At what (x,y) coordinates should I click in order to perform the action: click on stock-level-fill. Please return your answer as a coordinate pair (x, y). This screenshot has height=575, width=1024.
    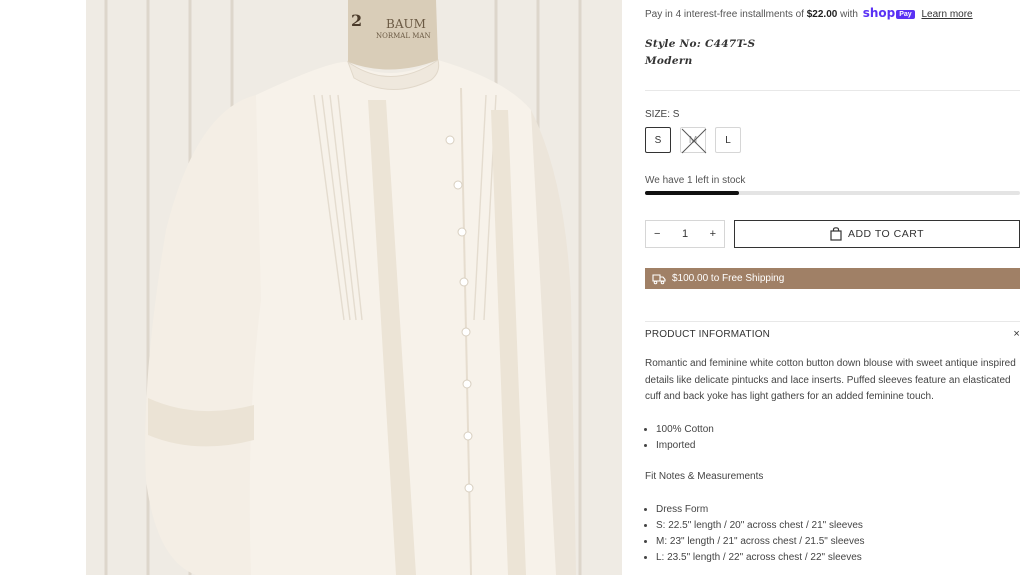
    Looking at the image, I should click on (692, 193).